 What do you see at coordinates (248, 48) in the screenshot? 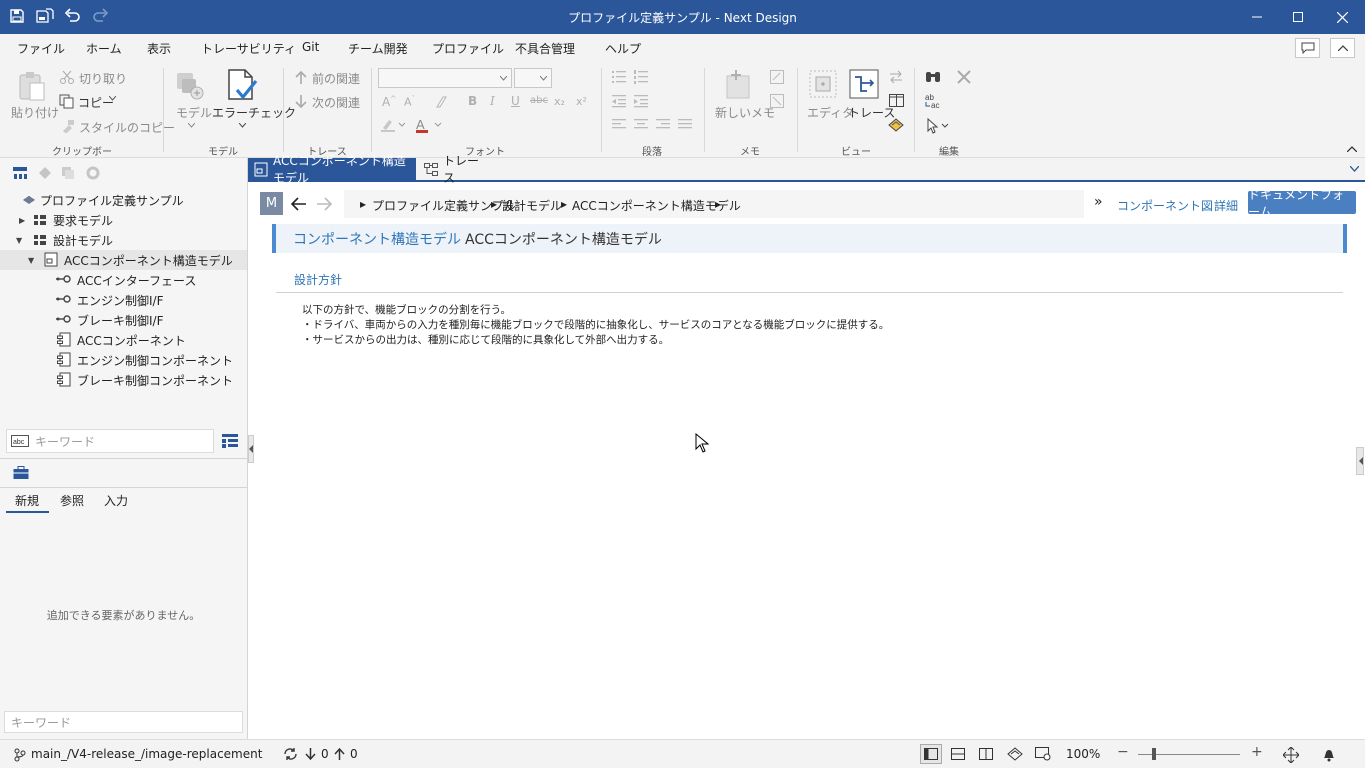
I see `menu-traceability: トレーサビリティ` at bounding box center [248, 48].